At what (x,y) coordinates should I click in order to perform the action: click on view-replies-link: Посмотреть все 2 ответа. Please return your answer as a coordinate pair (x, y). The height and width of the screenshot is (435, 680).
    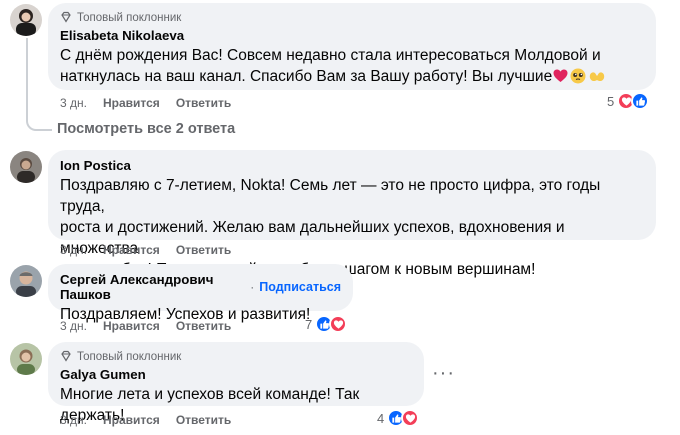
    Looking at the image, I should click on (146, 129).